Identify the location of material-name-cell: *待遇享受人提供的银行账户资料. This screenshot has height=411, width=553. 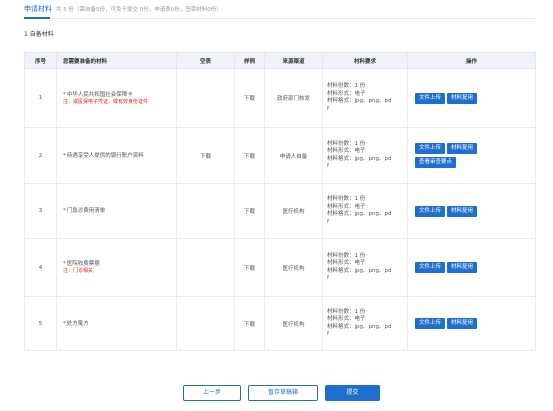
(116, 155).